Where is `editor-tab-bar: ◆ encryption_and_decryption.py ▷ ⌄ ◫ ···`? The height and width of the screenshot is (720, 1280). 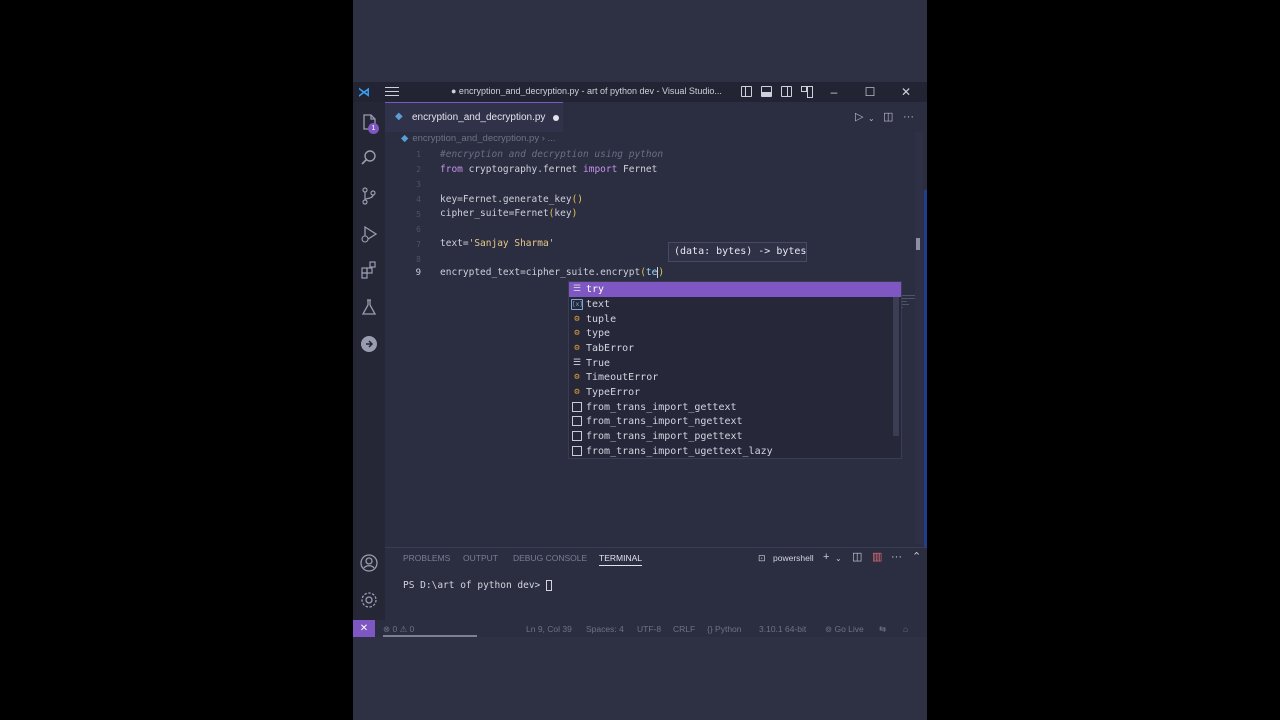
editor-tab-bar: ◆ encryption_and_decryption.py ▷ ⌄ ◫ ··· is located at coordinates (656, 117).